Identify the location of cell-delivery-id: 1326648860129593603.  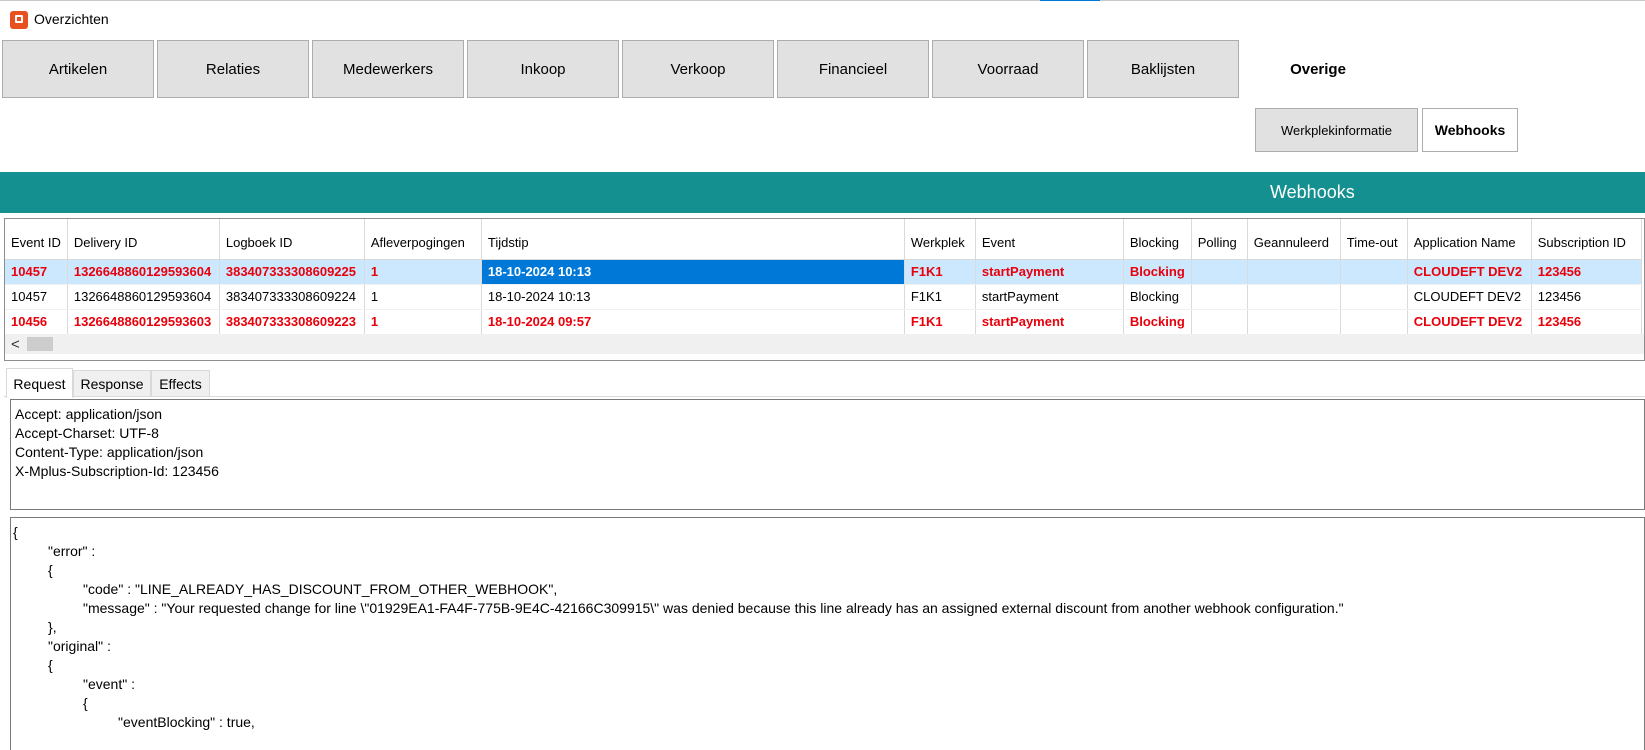
(143, 322).